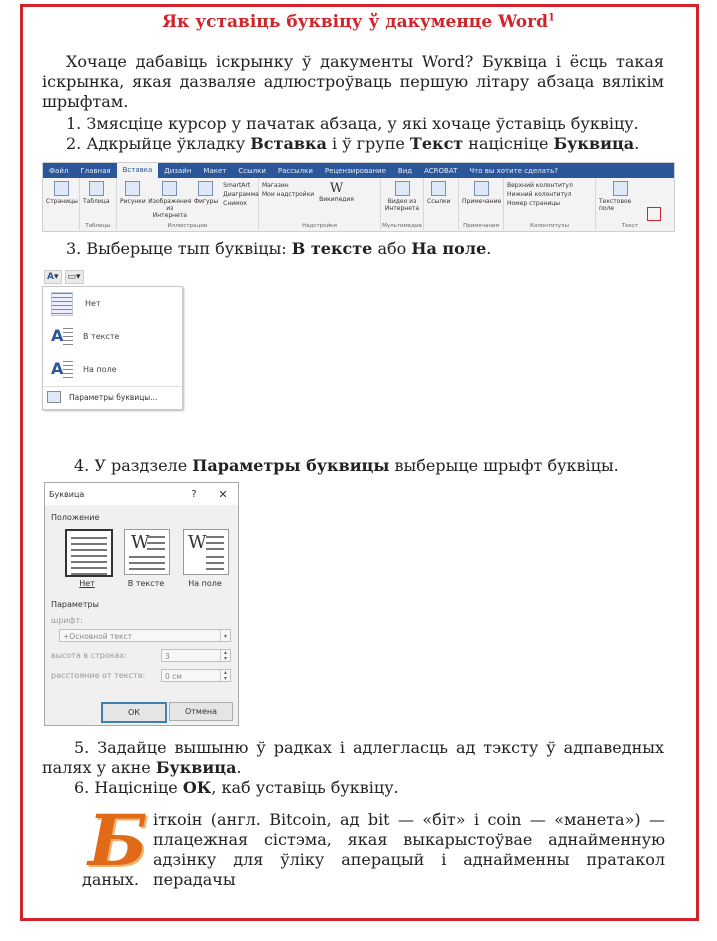 This screenshot has height=941, width=717. What do you see at coordinates (96, 200) in the screenshot?
I see `table-button: Таблица` at bounding box center [96, 200].